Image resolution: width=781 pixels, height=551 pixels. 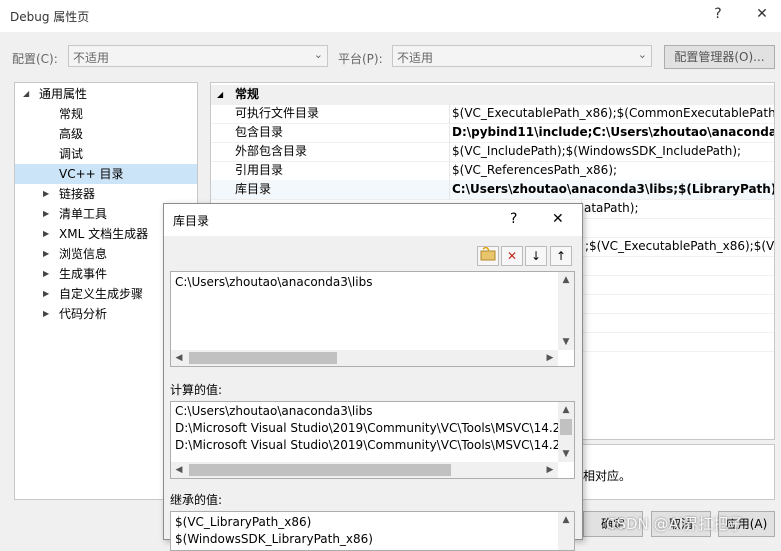 What do you see at coordinates (762, 16) in the screenshot?
I see `close-button: ✕` at bounding box center [762, 16].